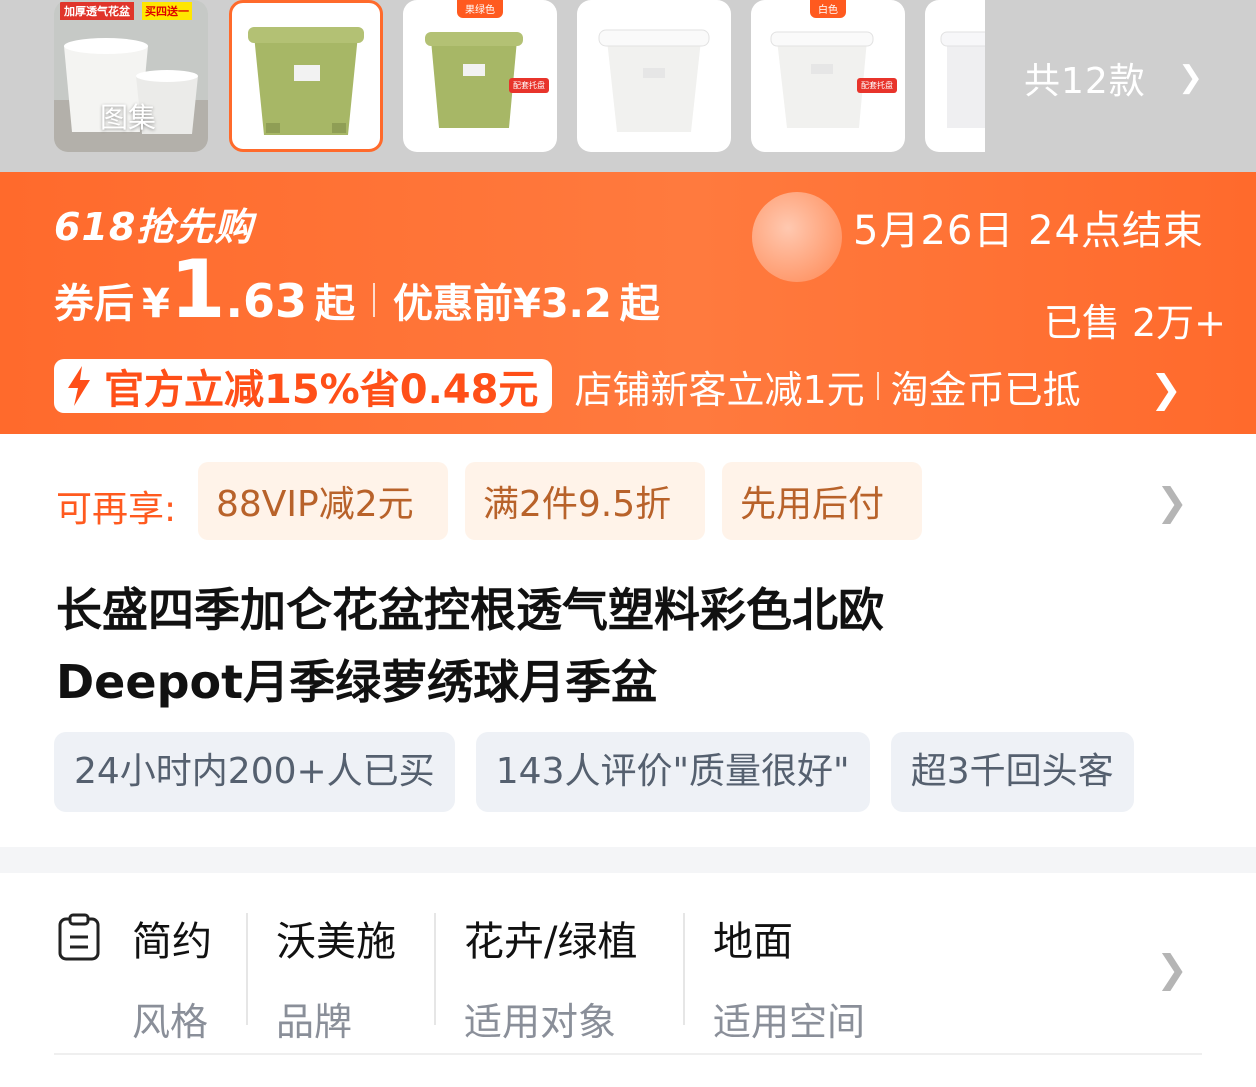  I want to click on attribute-key: 适用空间, so click(789, 1022).